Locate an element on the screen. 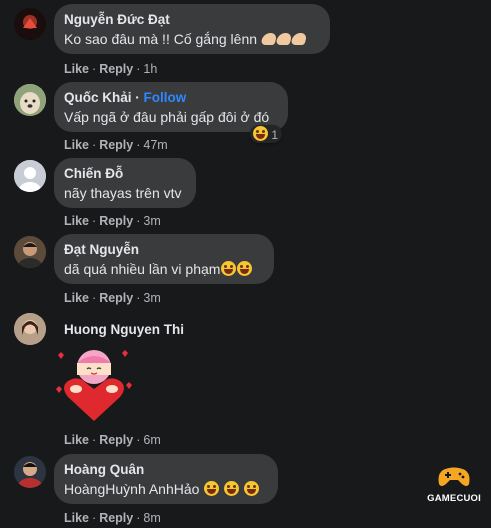 The image size is (491, 528). comment-actions: Like · Reply · 1h is located at coordinates (110, 69).